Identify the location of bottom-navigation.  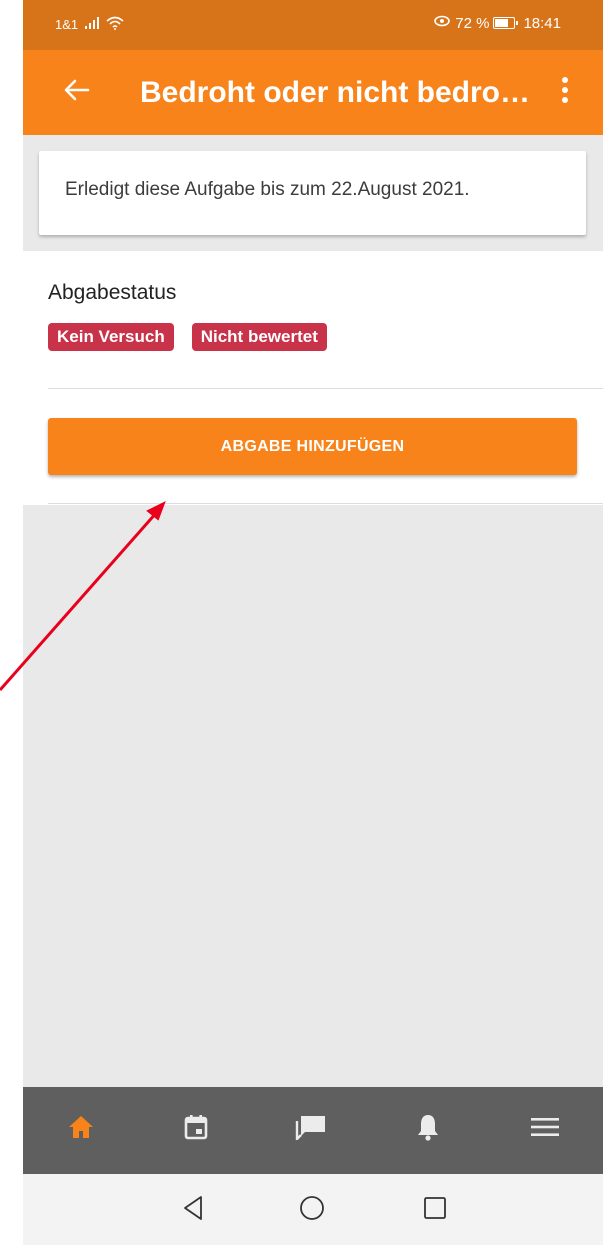
(313, 1130).